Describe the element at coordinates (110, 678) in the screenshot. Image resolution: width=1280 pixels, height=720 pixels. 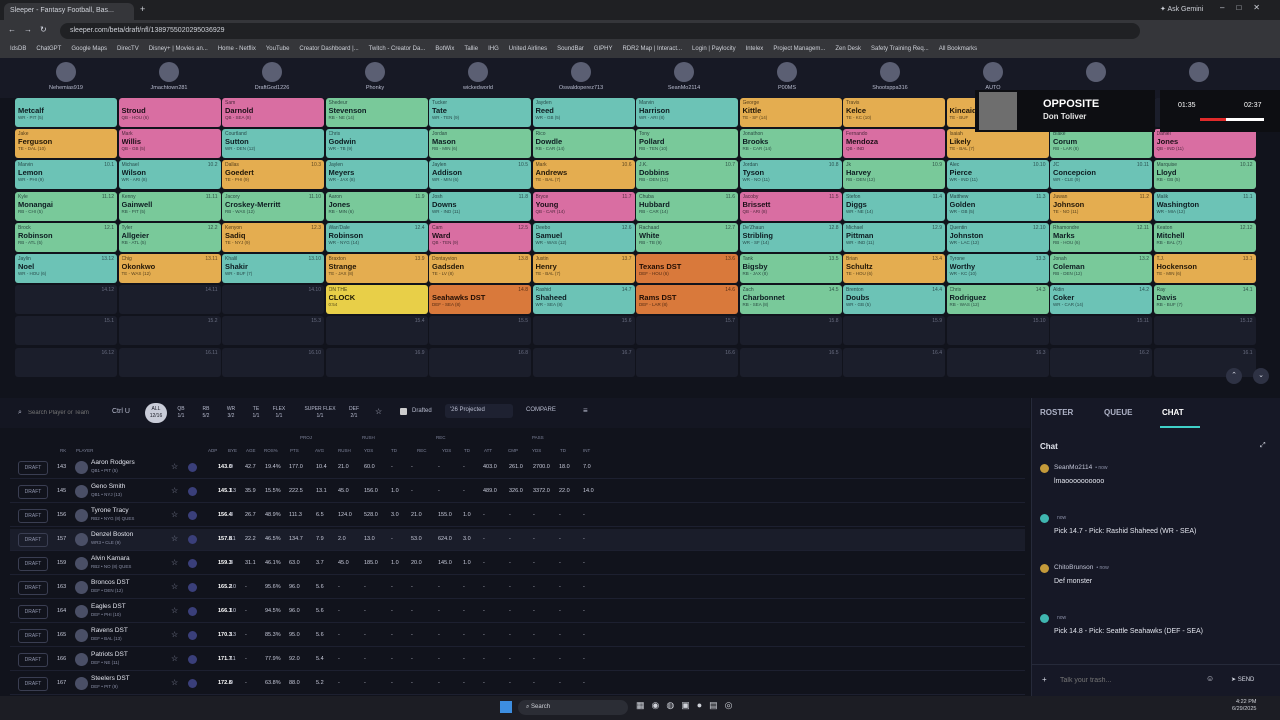
I see `player-name: Steelers DST` at that location.